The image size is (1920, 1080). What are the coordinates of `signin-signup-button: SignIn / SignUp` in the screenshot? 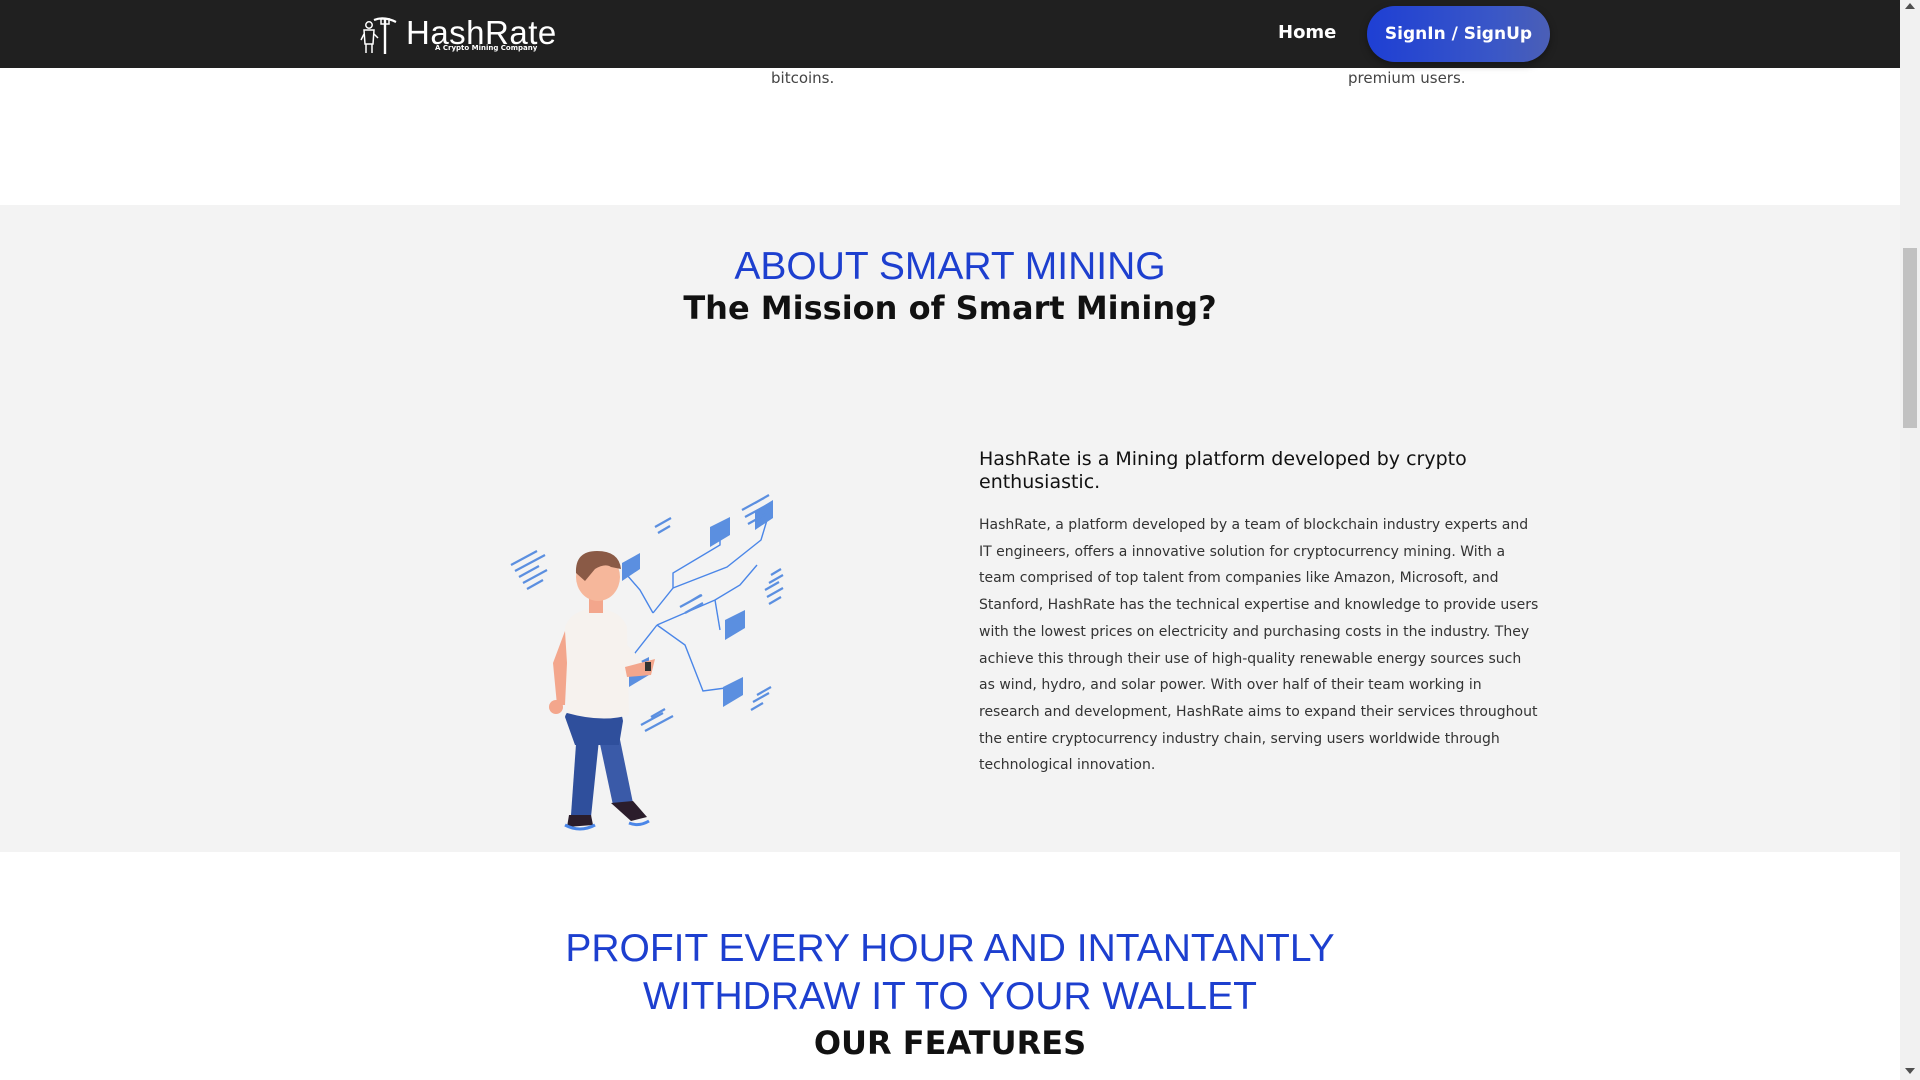 It's located at (1458, 34).